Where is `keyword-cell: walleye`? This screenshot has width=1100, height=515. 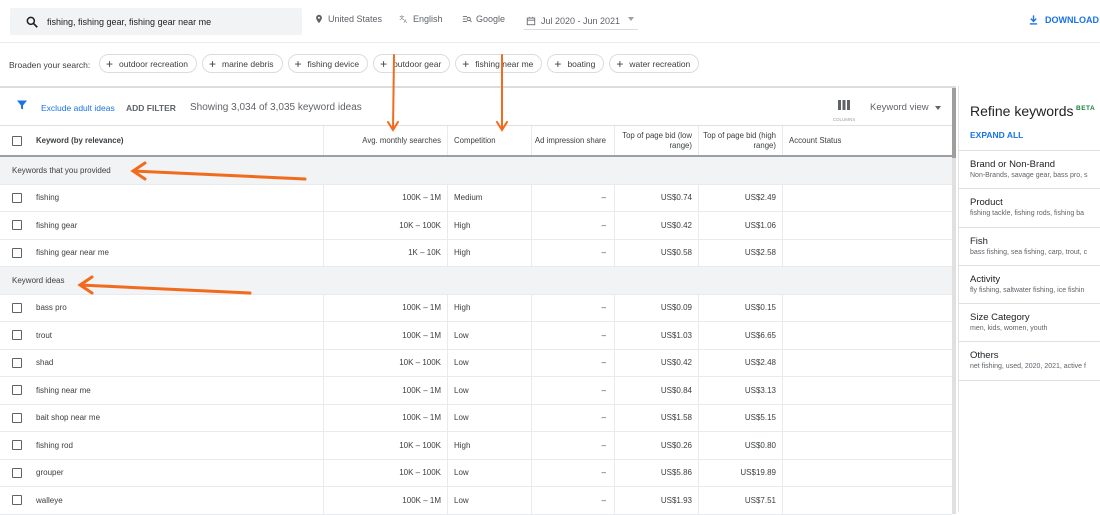
keyword-cell: walleye is located at coordinates (162, 500).